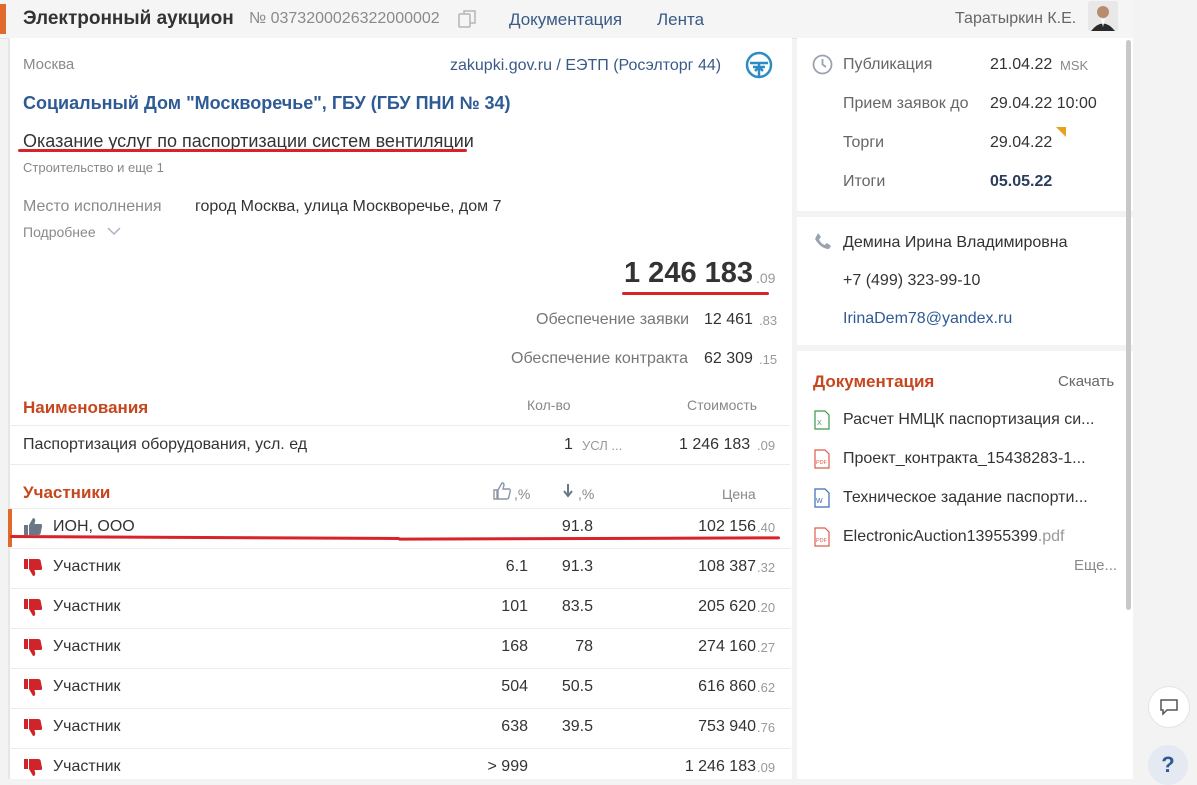 The image size is (1197, 785). I want to click on participant-price: 616 860, so click(727, 686).